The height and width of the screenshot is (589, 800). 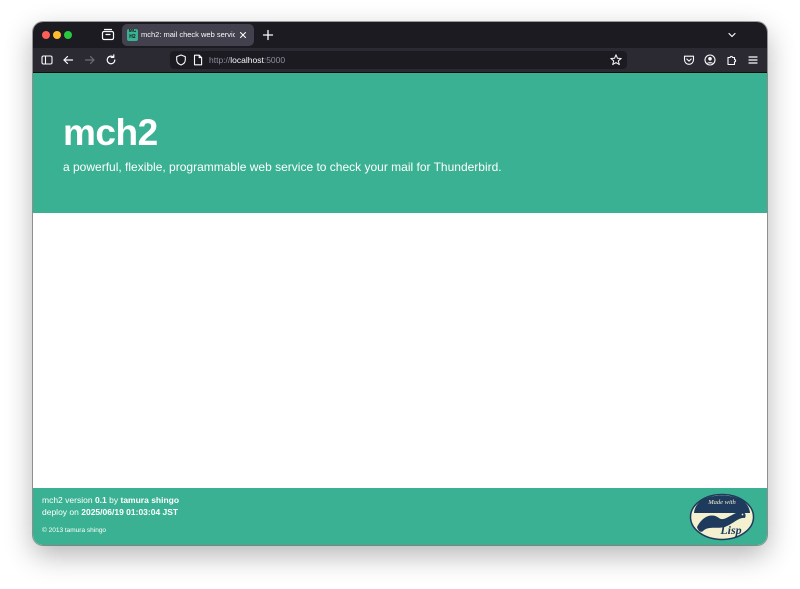 I want to click on tab-overview-icon, so click(x=108, y=34).